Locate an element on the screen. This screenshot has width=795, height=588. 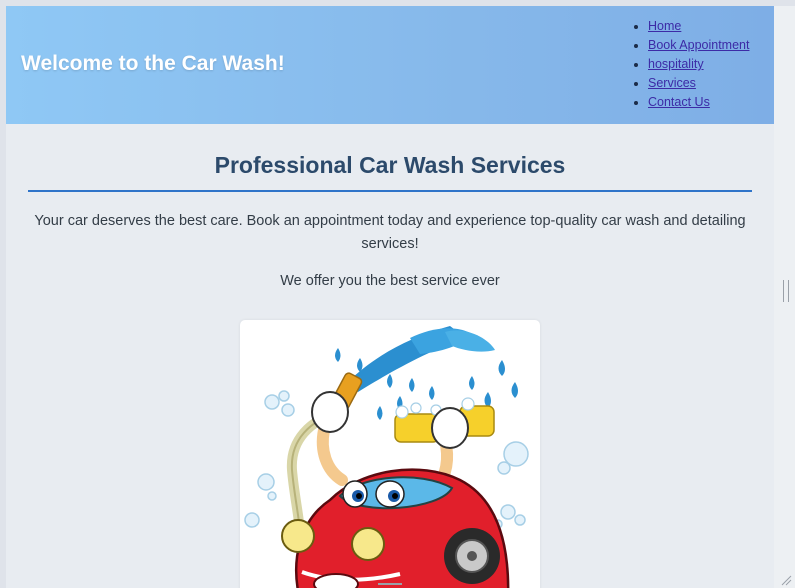
site-title: Welcome to the Car Wash! is located at coordinates (153, 63).